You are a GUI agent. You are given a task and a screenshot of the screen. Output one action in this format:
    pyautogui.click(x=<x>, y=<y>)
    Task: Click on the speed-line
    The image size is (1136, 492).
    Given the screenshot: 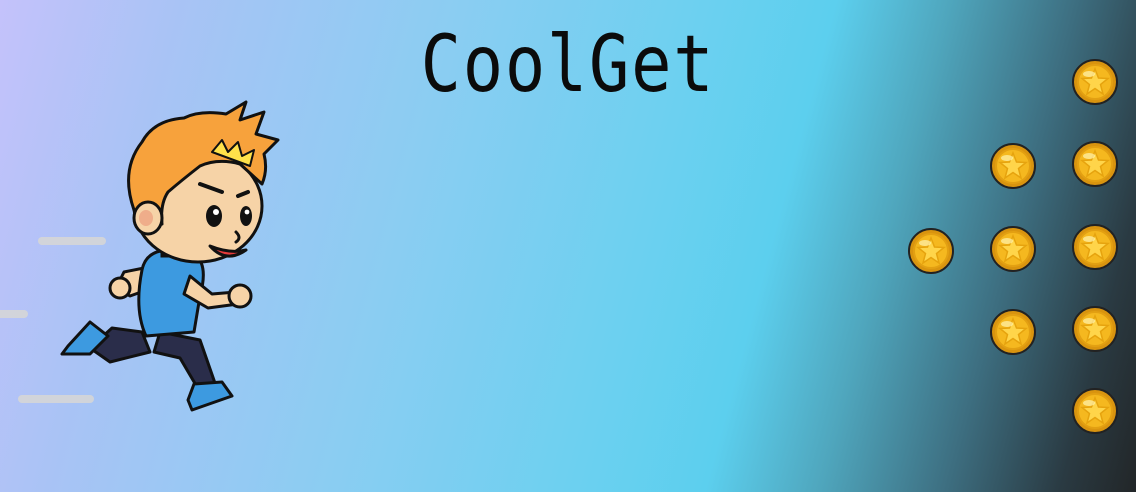 What is the action you would take?
    pyautogui.click(x=14, y=314)
    